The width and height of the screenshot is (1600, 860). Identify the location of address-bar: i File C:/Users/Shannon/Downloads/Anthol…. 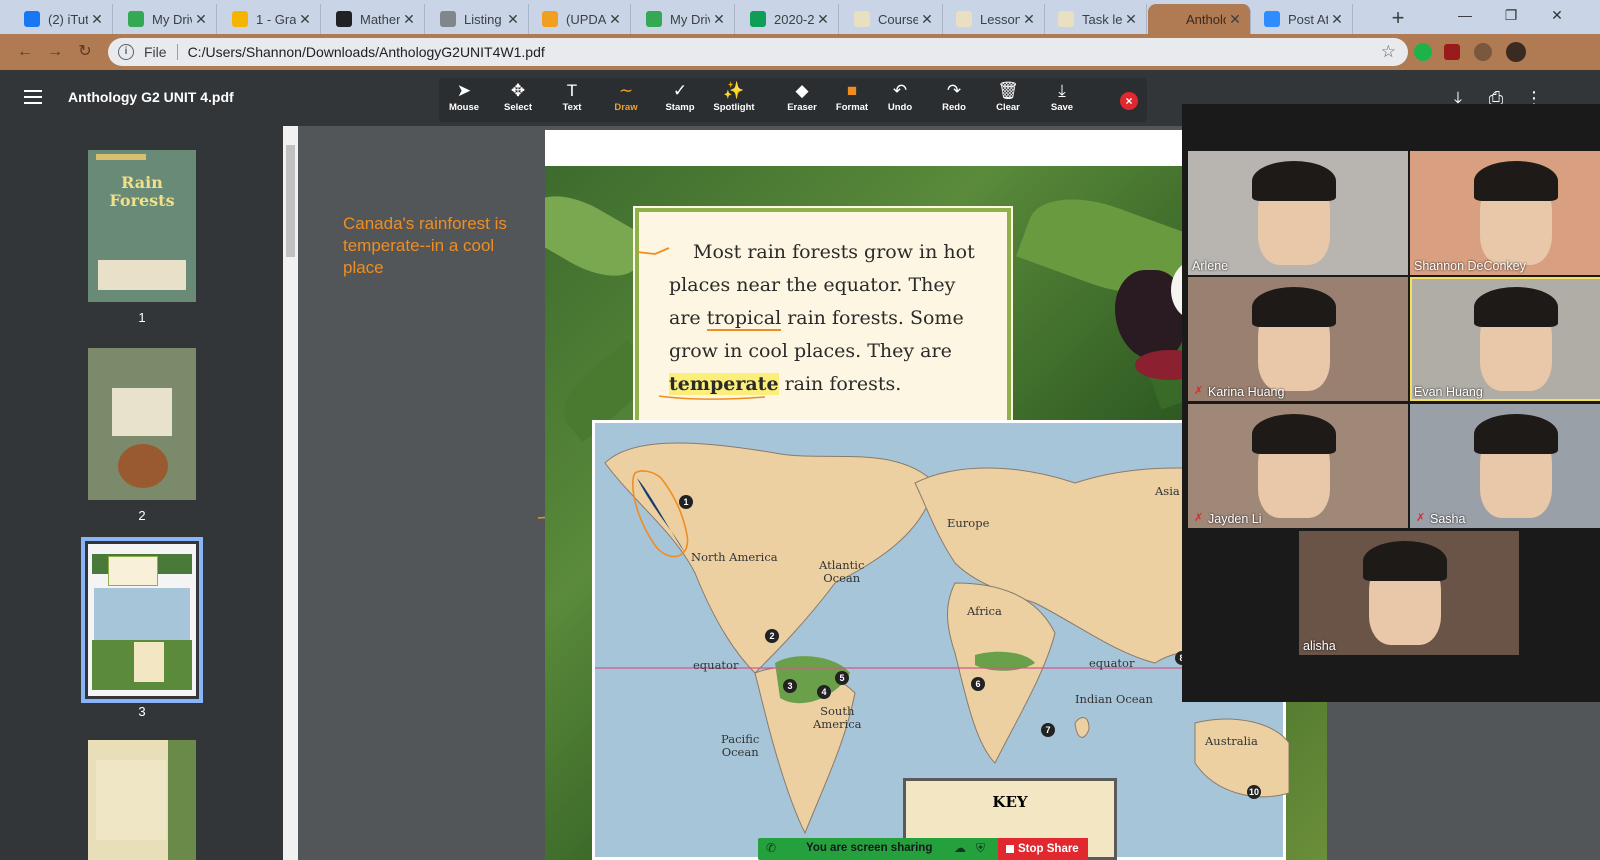
(758, 52).